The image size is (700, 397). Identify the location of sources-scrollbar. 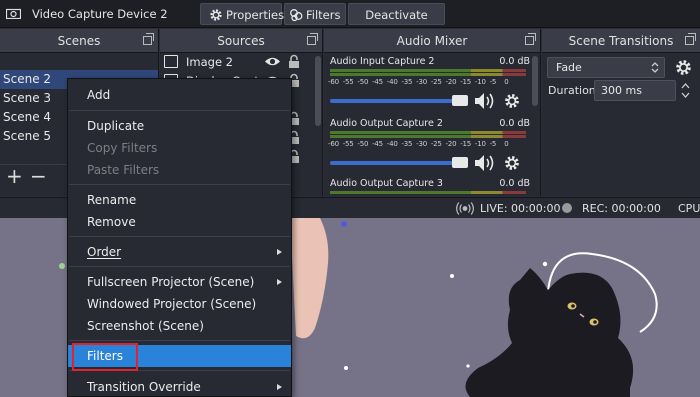
(318, 91).